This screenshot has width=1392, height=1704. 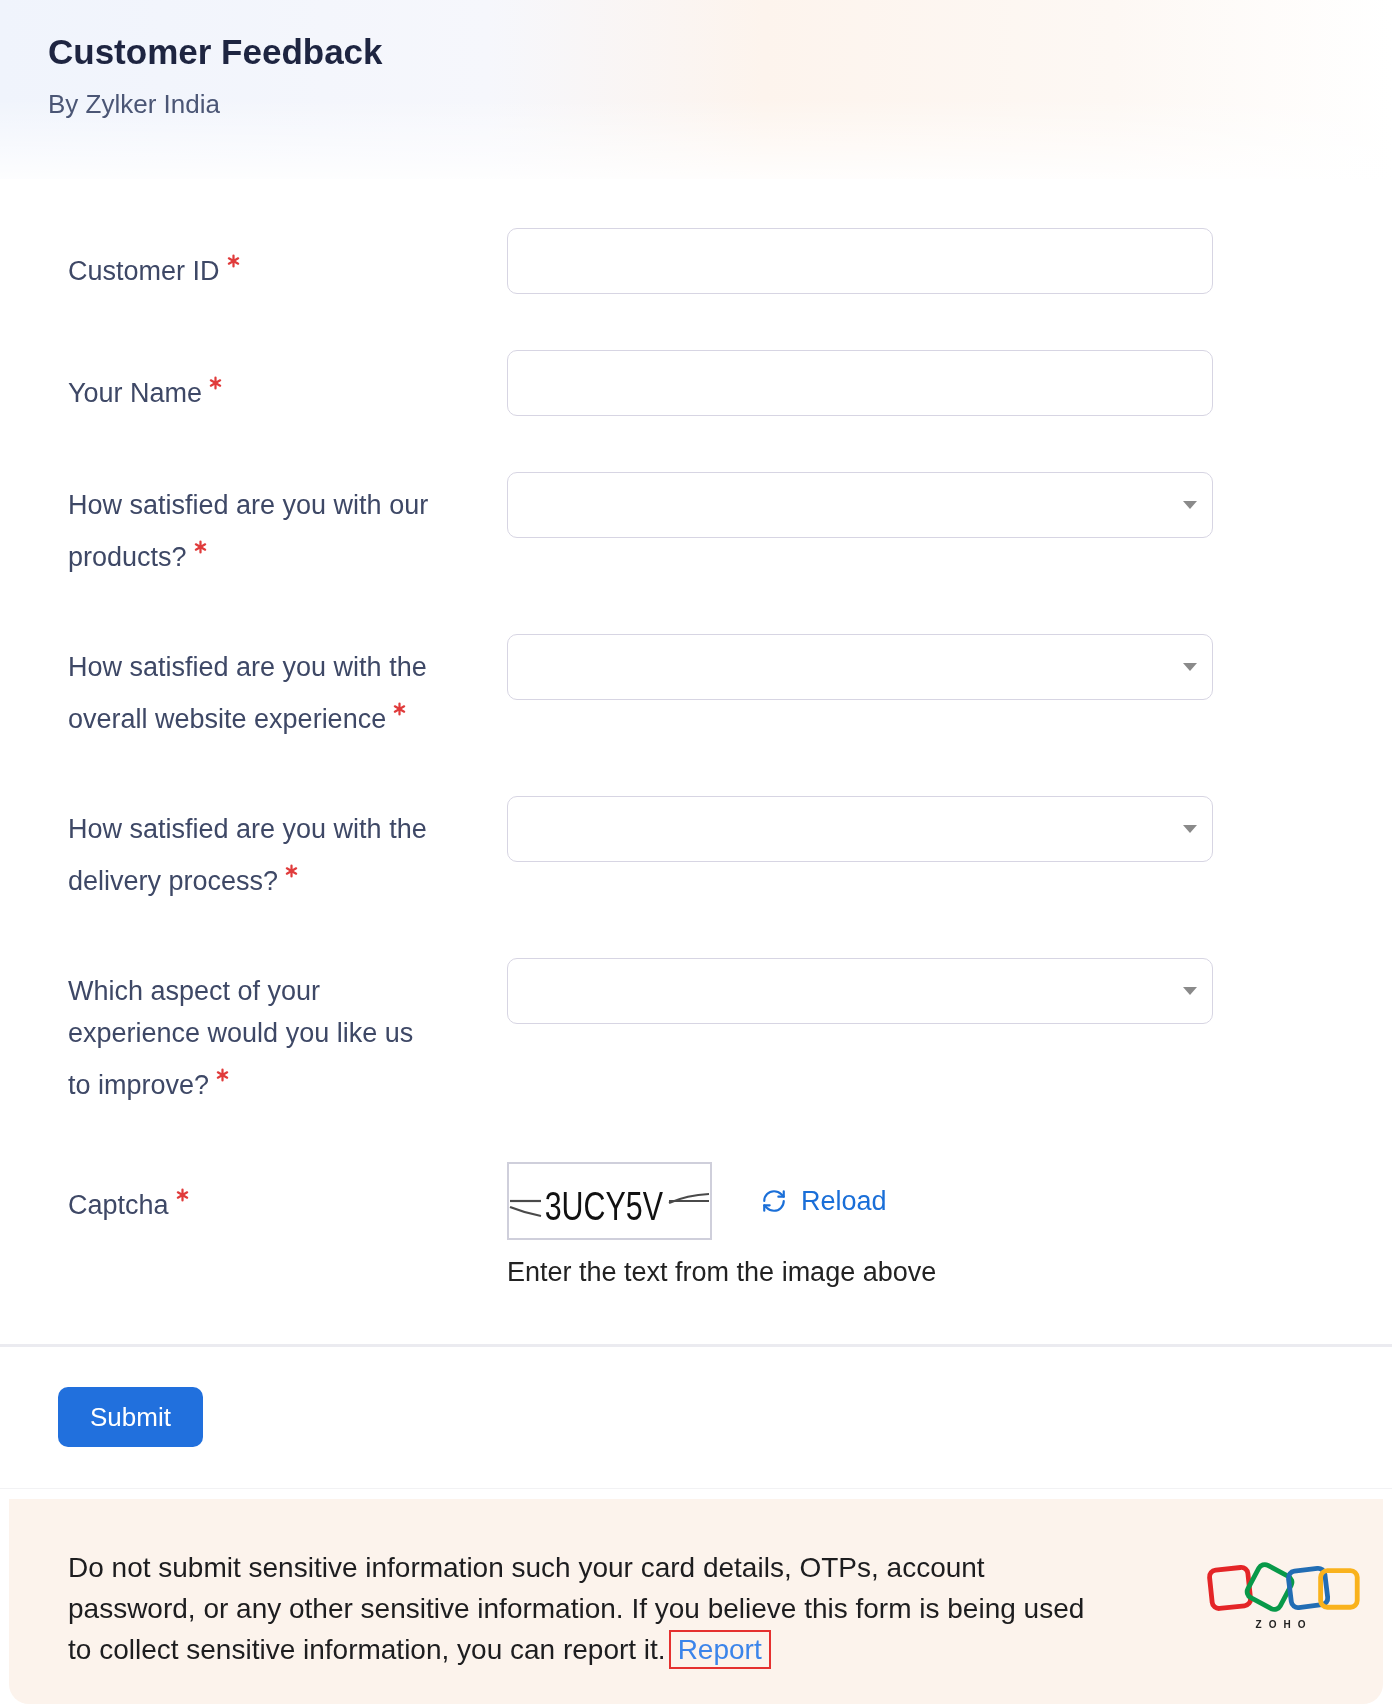 I want to click on reload-icon, so click(x=774, y=1201).